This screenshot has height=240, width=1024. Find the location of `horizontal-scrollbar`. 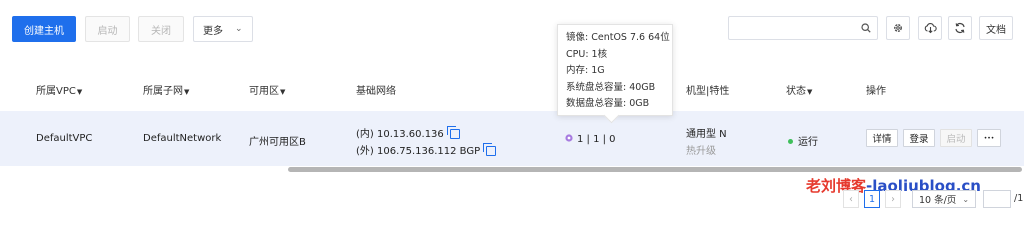

horizontal-scrollbar is located at coordinates (655, 169).